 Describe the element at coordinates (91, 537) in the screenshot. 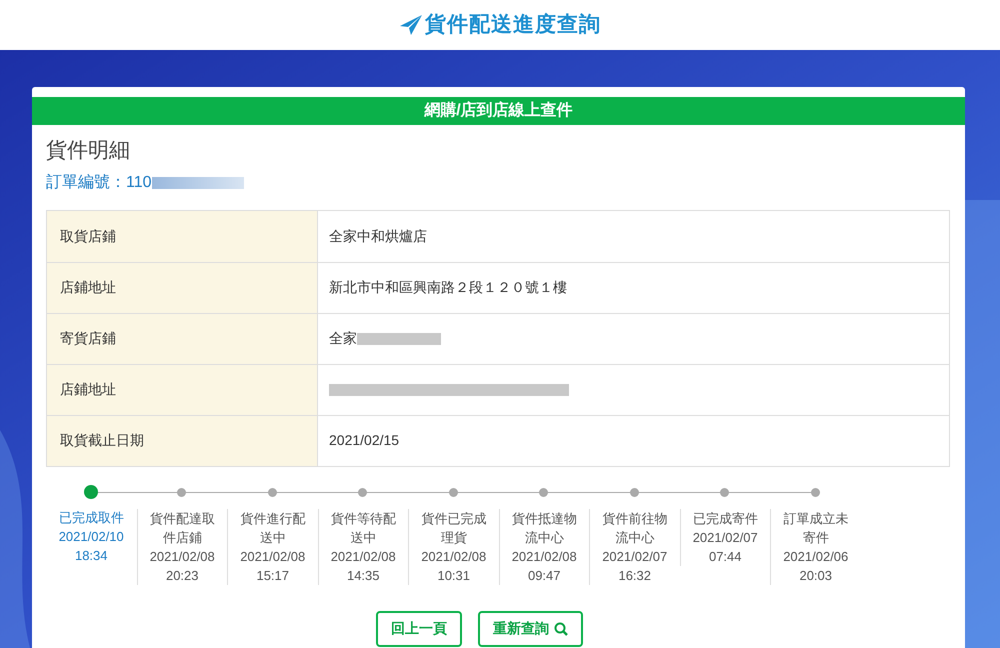

I see `step-date: 2021/02/10` at that location.